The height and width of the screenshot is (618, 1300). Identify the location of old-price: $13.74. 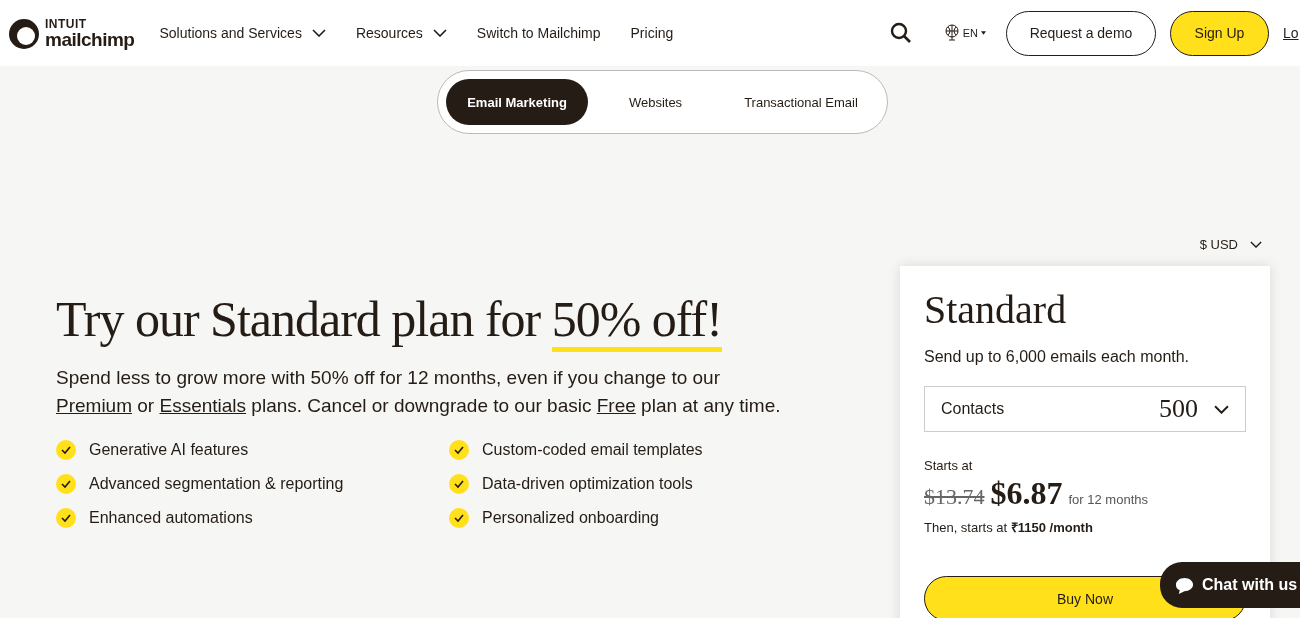
(954, 497).